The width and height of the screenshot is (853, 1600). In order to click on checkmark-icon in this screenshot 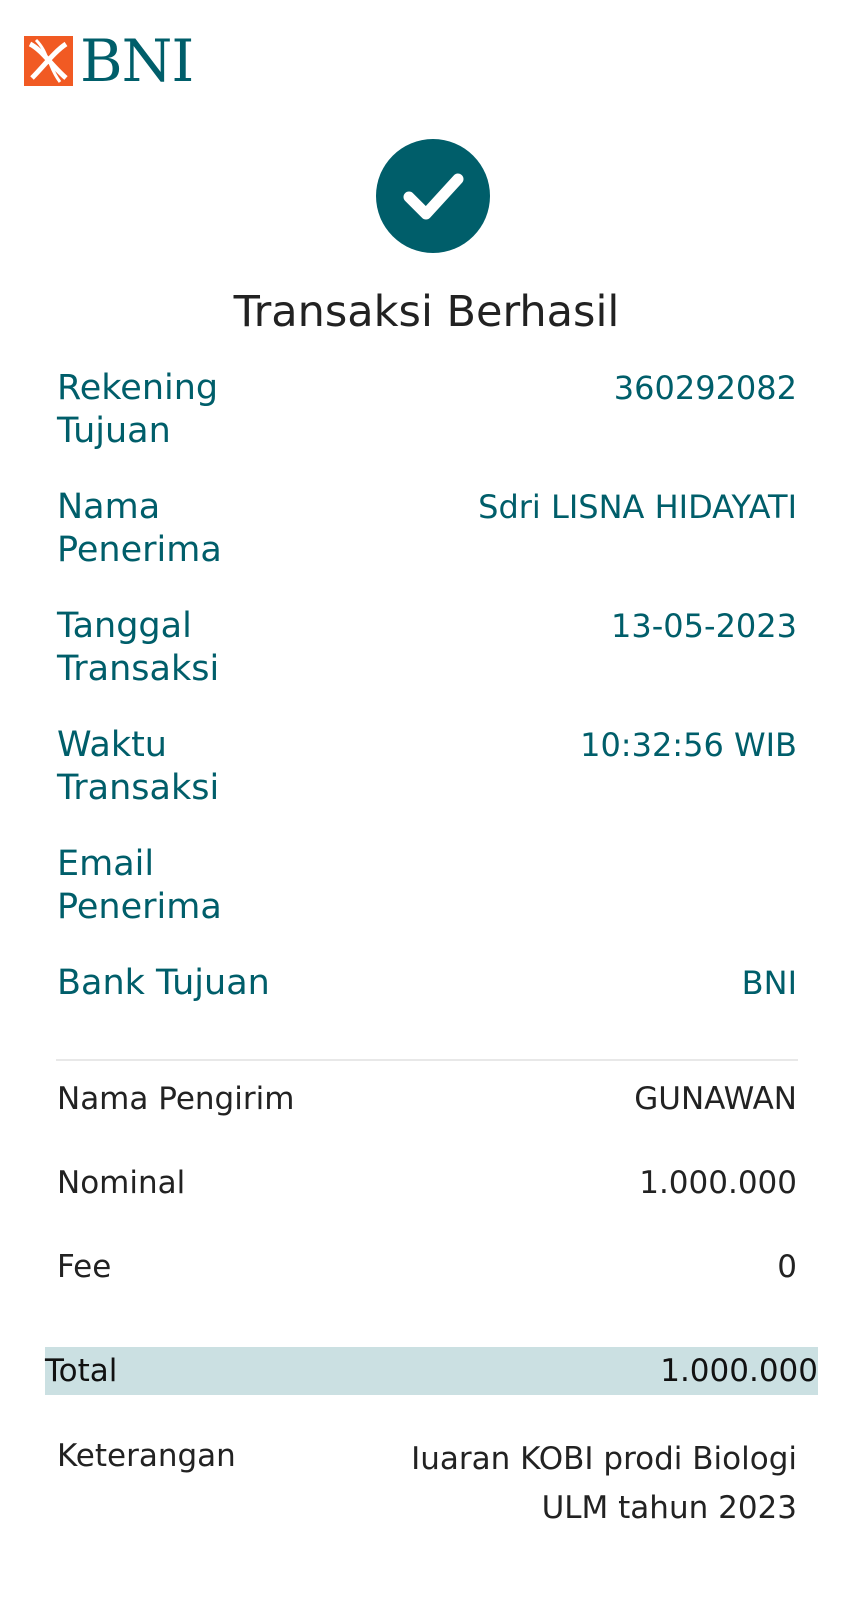, I will do `click(433, 196)`.